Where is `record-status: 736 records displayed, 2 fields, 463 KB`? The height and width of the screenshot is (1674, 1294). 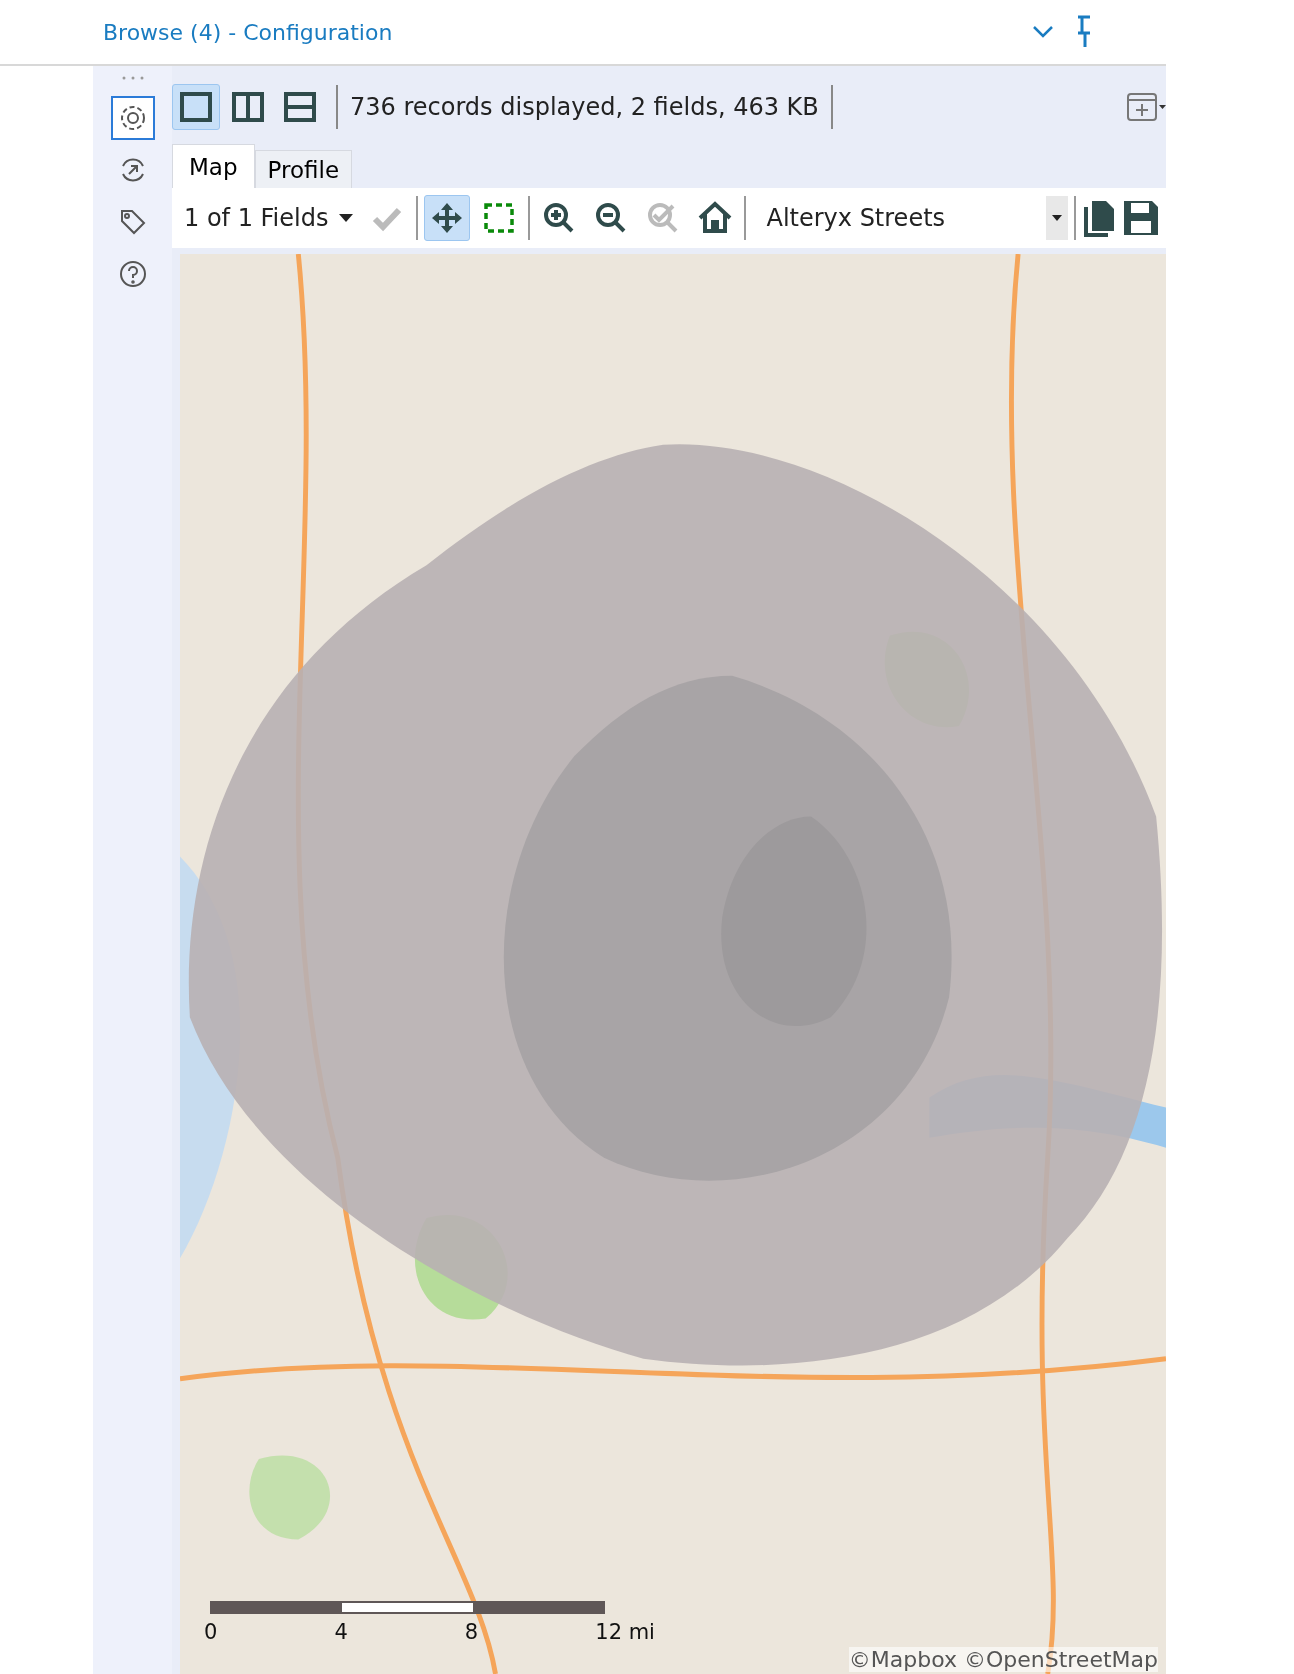 record-status: 736 records displayed, 2 fields, 463 KB is located at coordinates (584, 107).